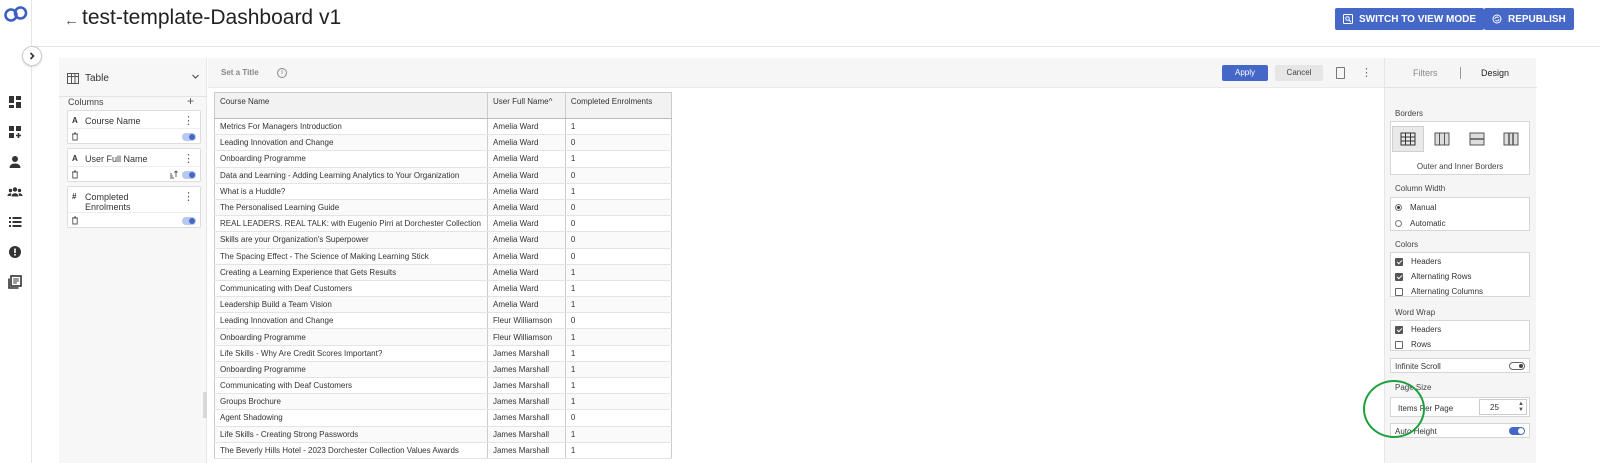 This screenshot has width=1600, height=463. What do you see at coordinates (1495, 73) in the screenshot?
I see `tab-design: Design` at bounding box center [1495, 73].